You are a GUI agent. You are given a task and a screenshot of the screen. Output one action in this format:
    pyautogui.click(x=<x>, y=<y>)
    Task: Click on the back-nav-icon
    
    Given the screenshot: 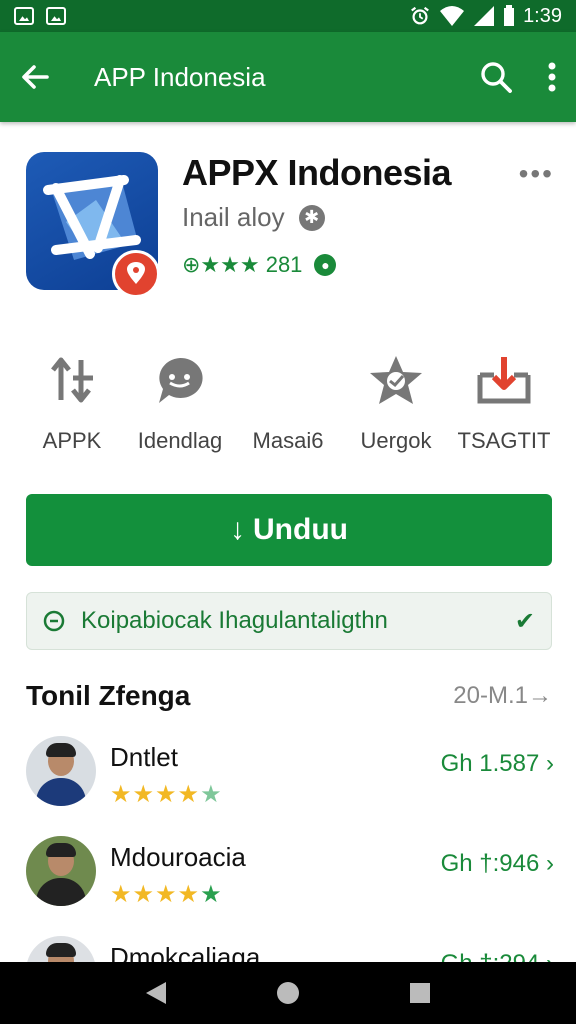 What is the action you would take?
    pyautogui.click(x=156, y=993)
    